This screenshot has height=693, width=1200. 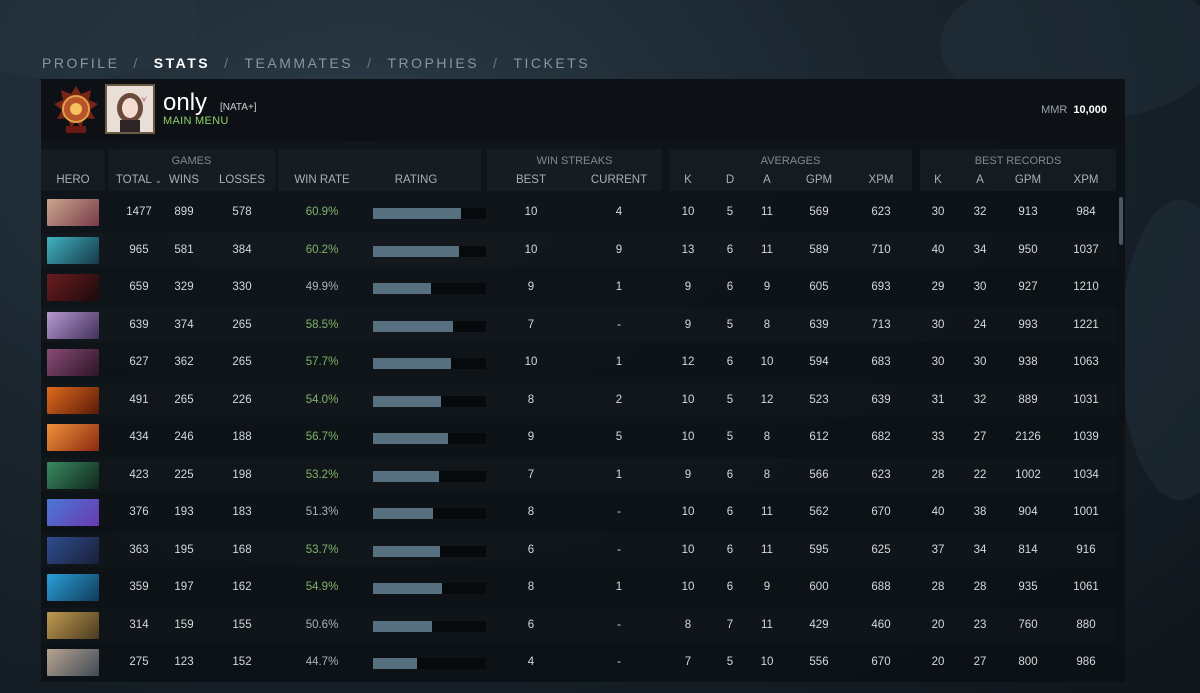 What do you see at coordinates (1086, 287) in the screenshot?
I see `cell-rxpm: 1210` at bounding box center [1086, 287].